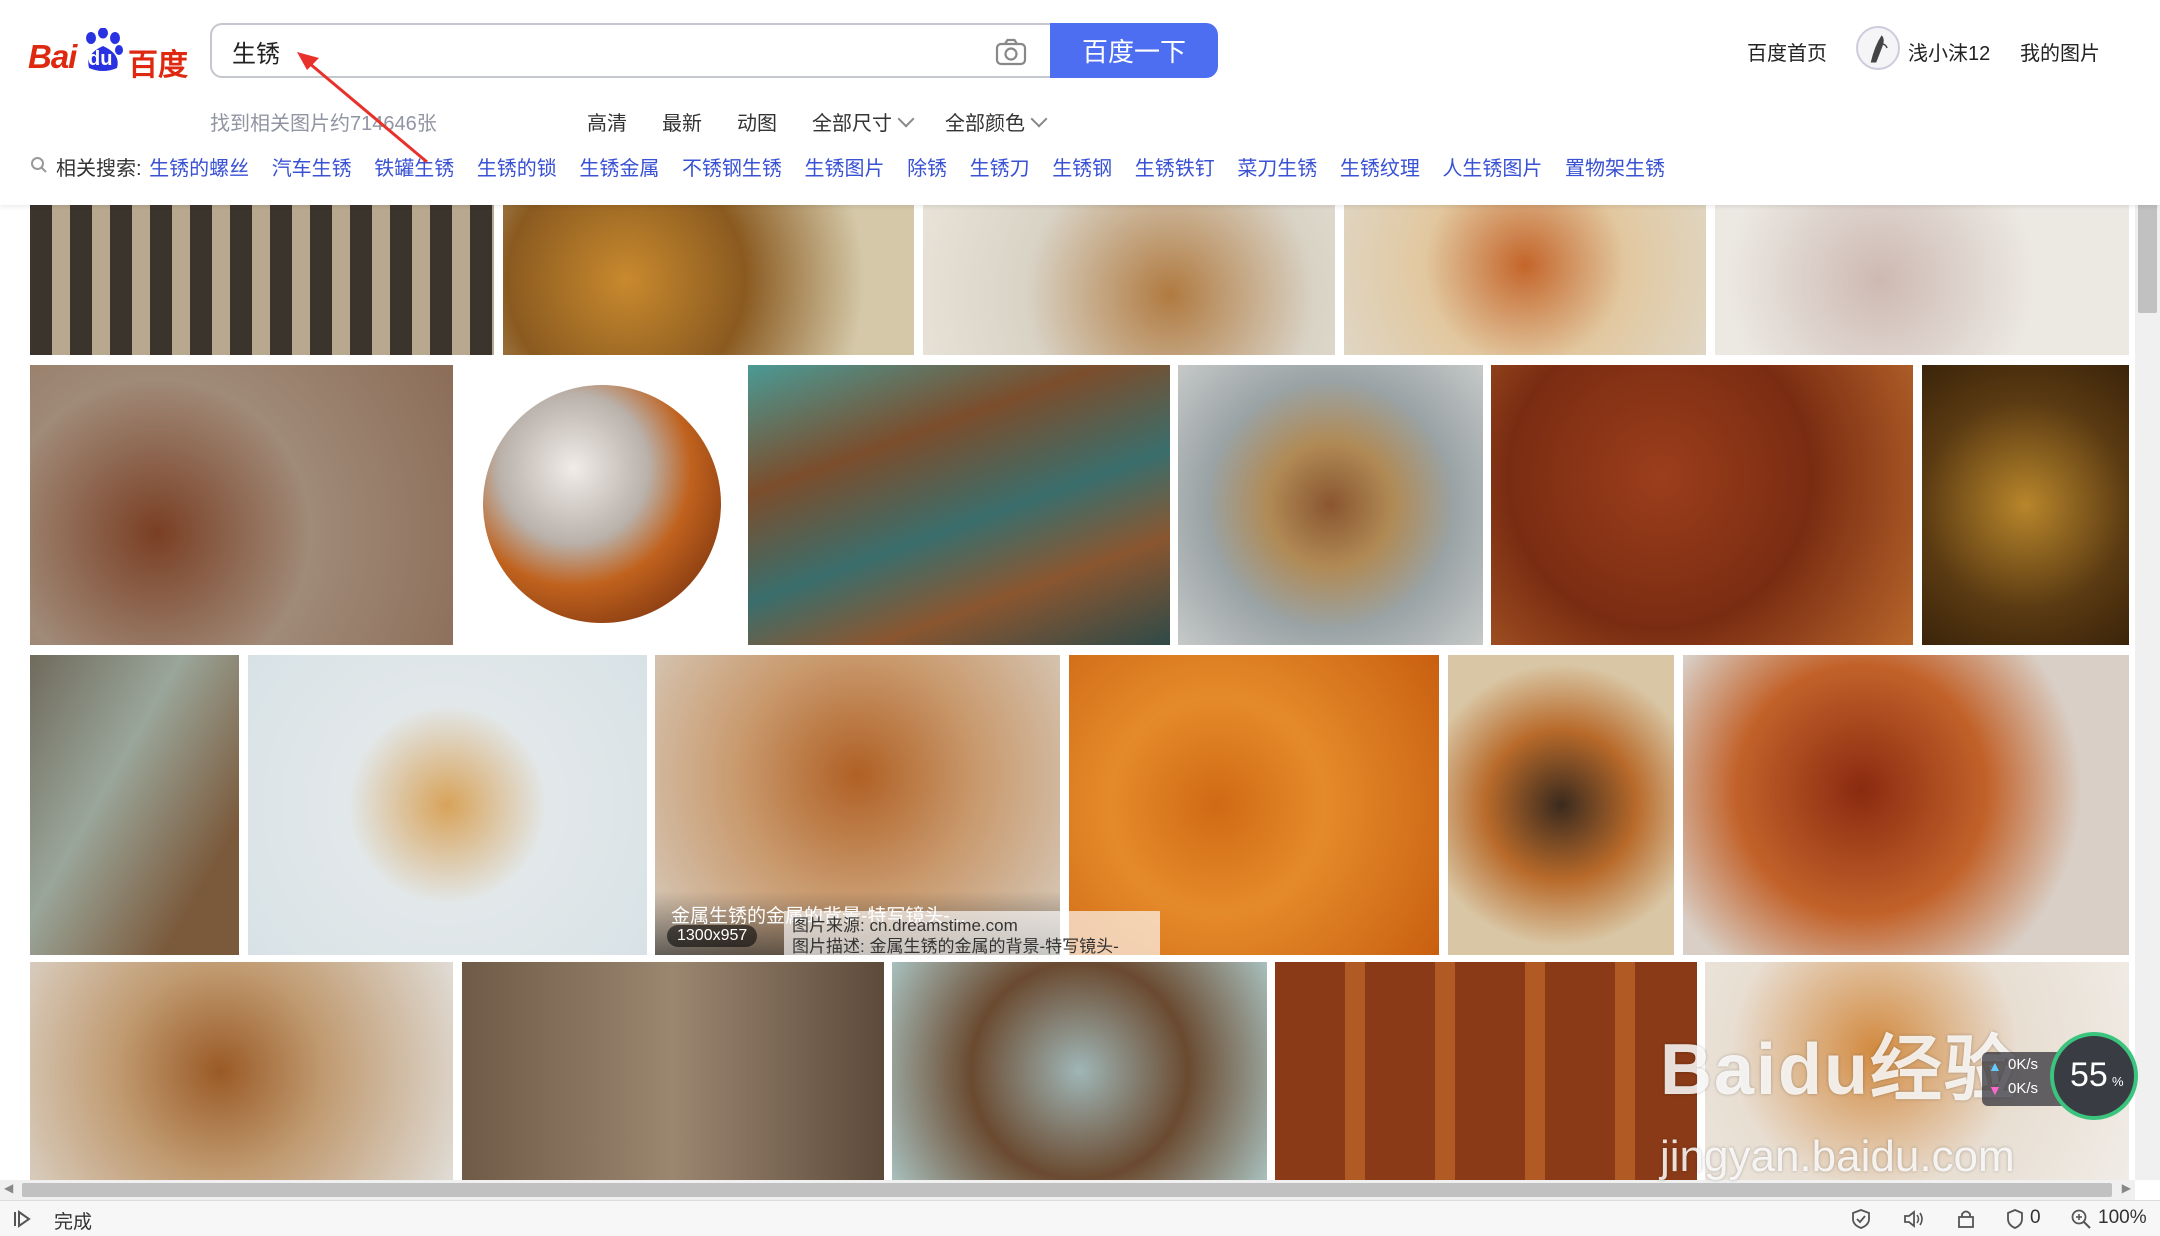 This screenshot has height=1236, width=2160. Describe the element at coordinates (1080, 1218) in the screenshot. I see `status-bar: 完成 0 100%` at that location.